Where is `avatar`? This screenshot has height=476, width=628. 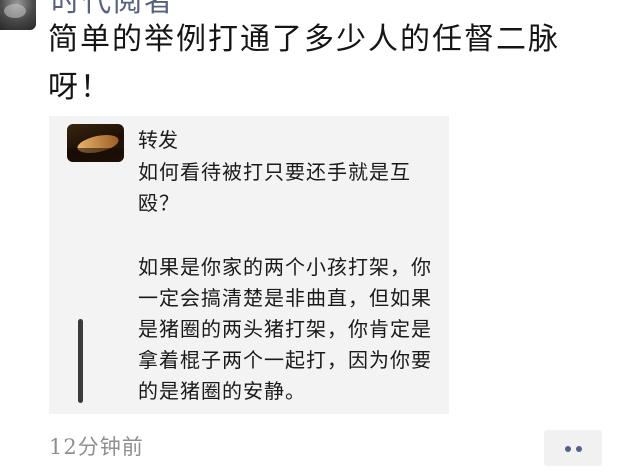
avatar is located at coordinates (18, 15).